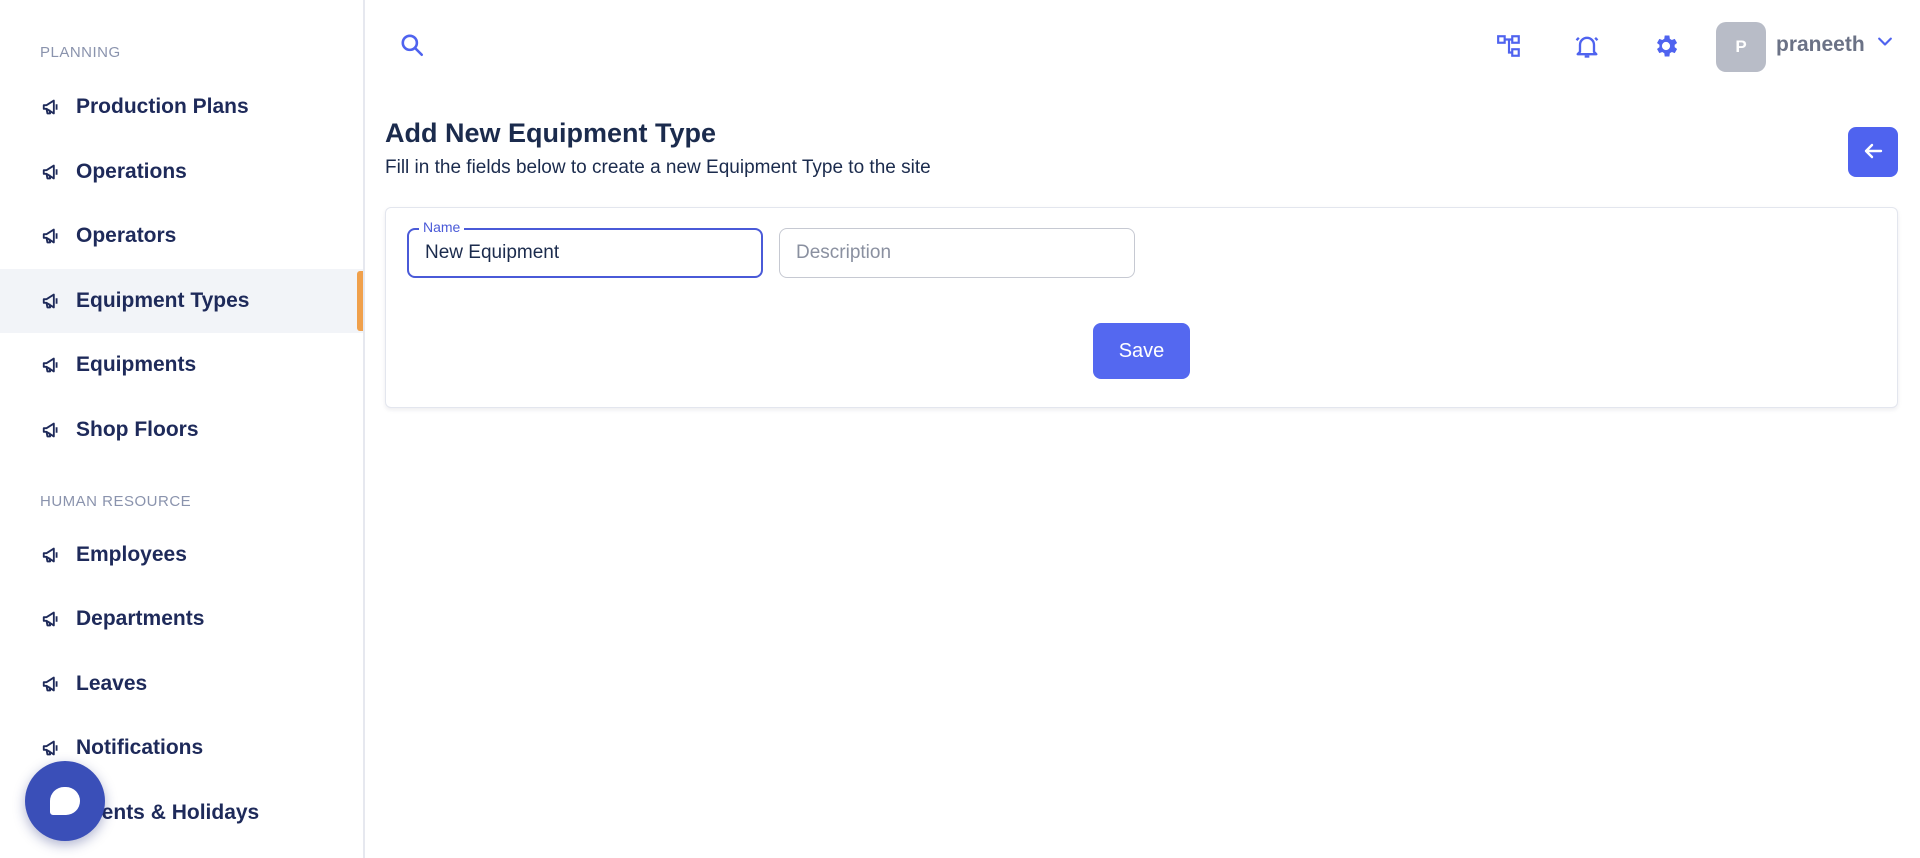 This screenshot has height=858, width=1920. I want to click on sidebar-item-departments: Departments, so click(181, 619).